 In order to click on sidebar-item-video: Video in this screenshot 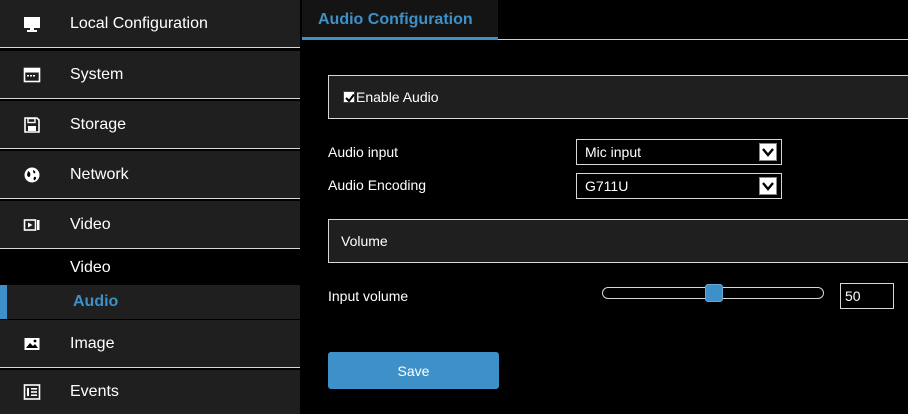, I will do `click(150, 225)`.